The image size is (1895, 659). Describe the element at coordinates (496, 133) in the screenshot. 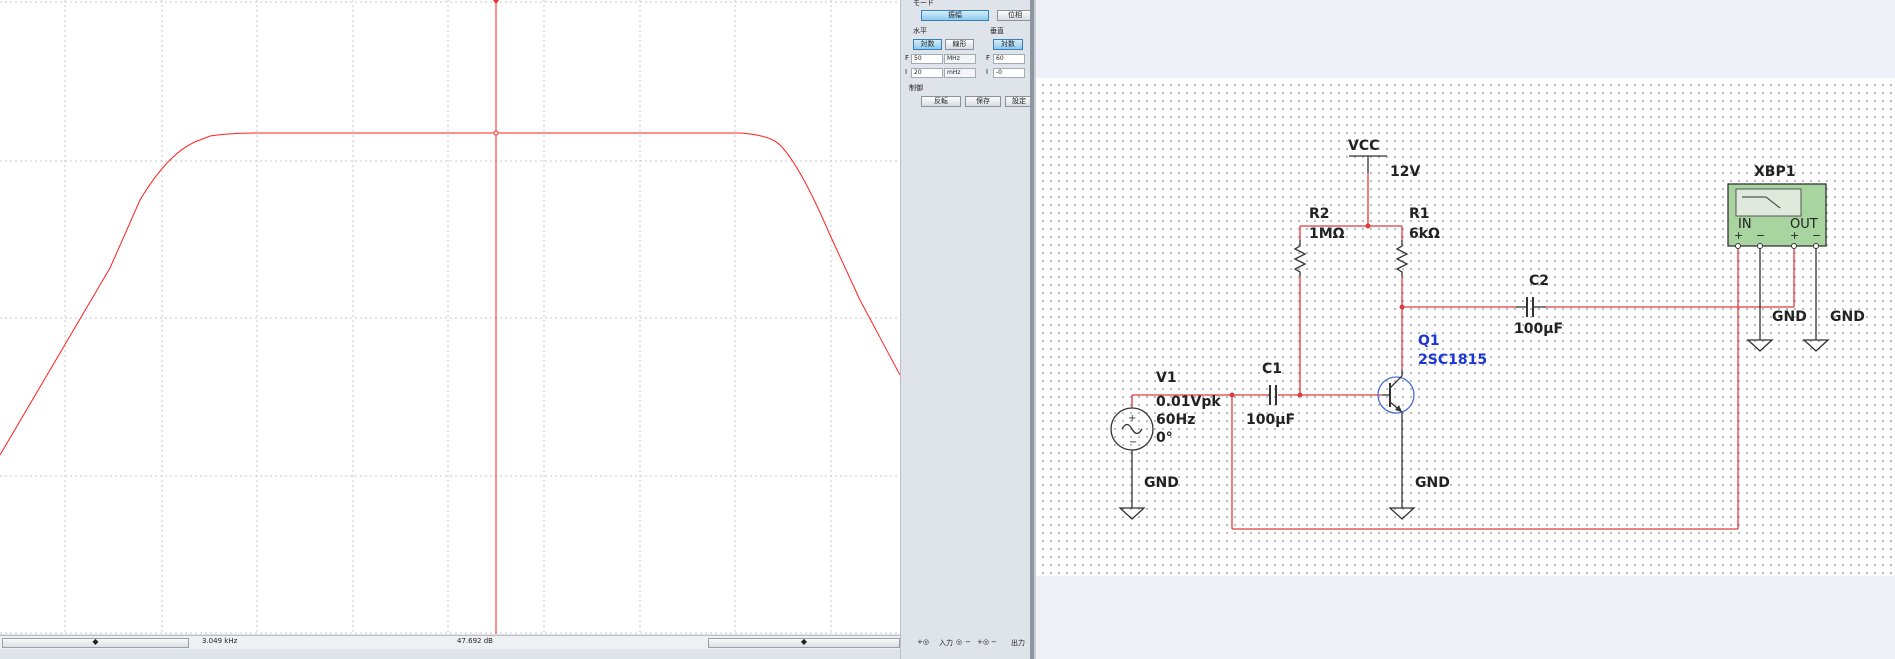

I see `cursor-point` at that location.